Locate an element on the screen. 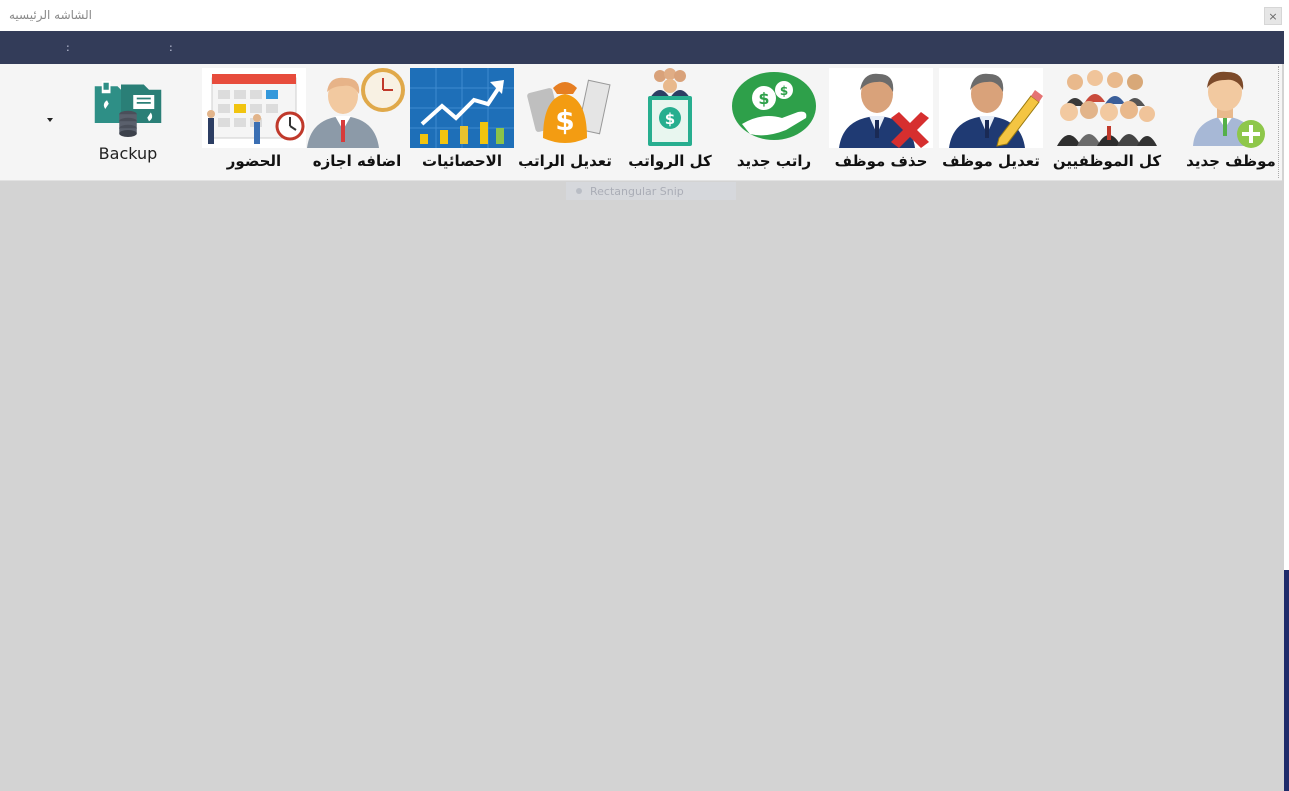 Image resolution: width=1289 pixels, height=791 pixels. menu-bar: : : is located at coordinates (642, 47).